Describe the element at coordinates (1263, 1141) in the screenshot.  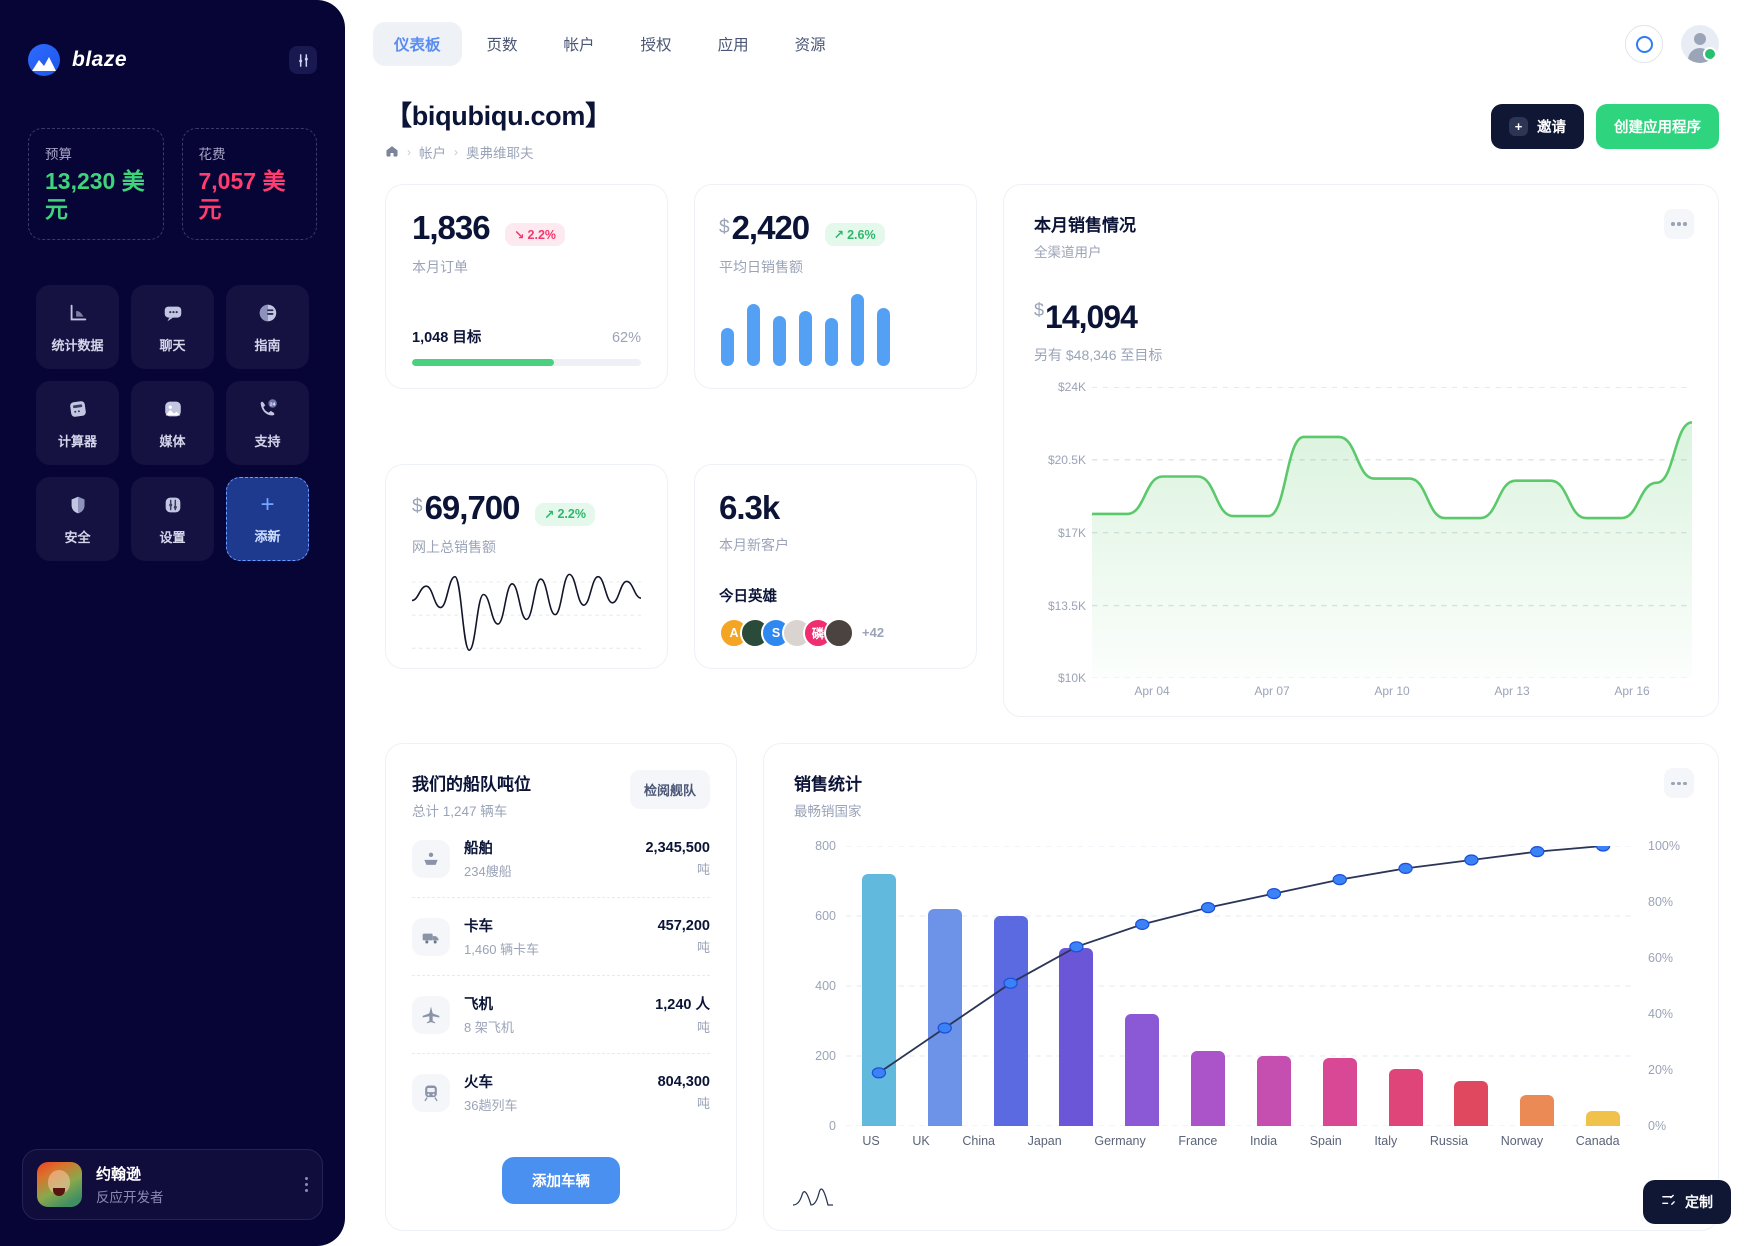
I see `x-tick: India` at that location.